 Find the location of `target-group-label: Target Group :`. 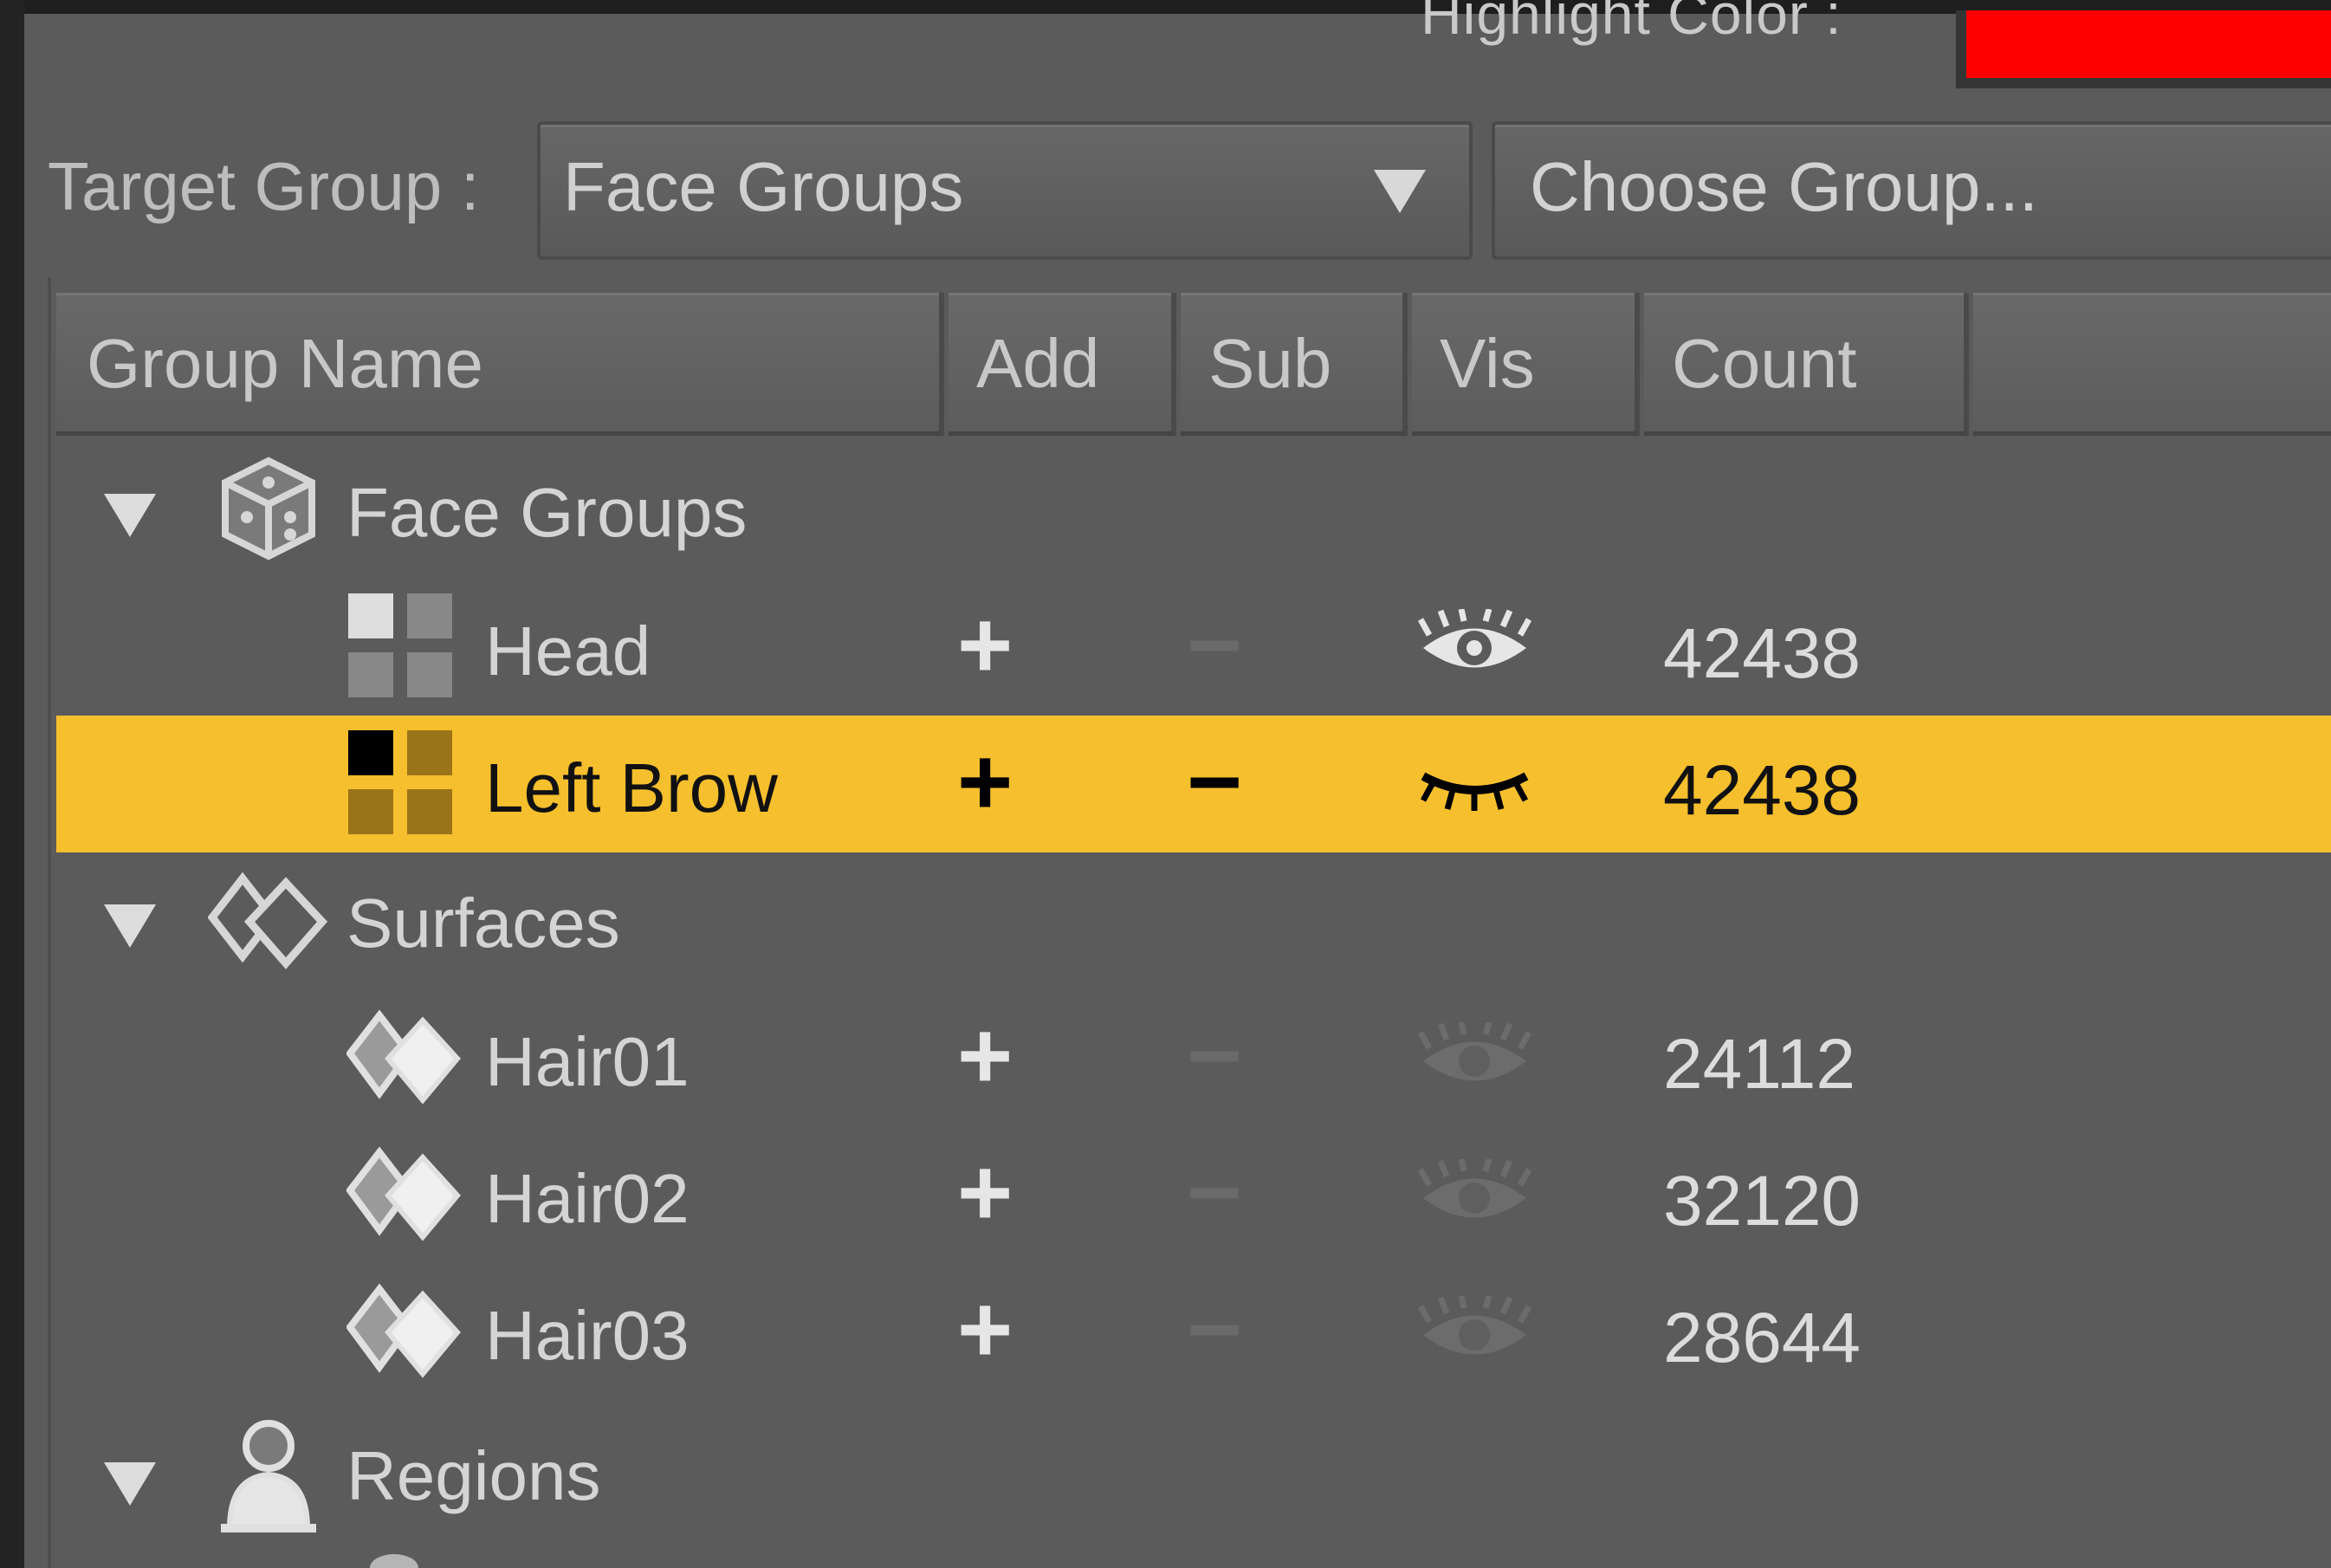

target-group-label: Target Group : is located at coordinates (264, 186).